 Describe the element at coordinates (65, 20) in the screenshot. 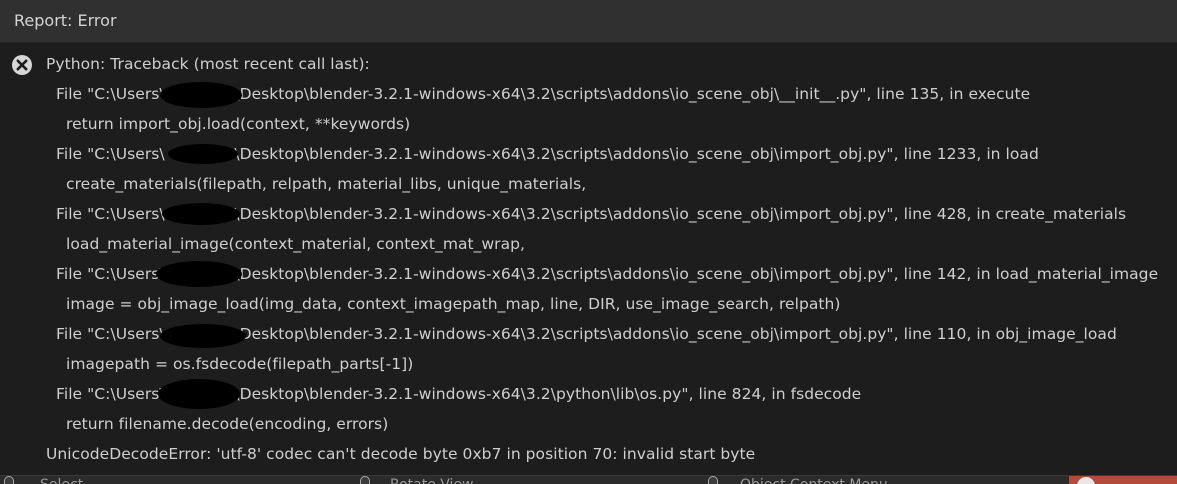

I see `window-title: Report: Error` at that location.